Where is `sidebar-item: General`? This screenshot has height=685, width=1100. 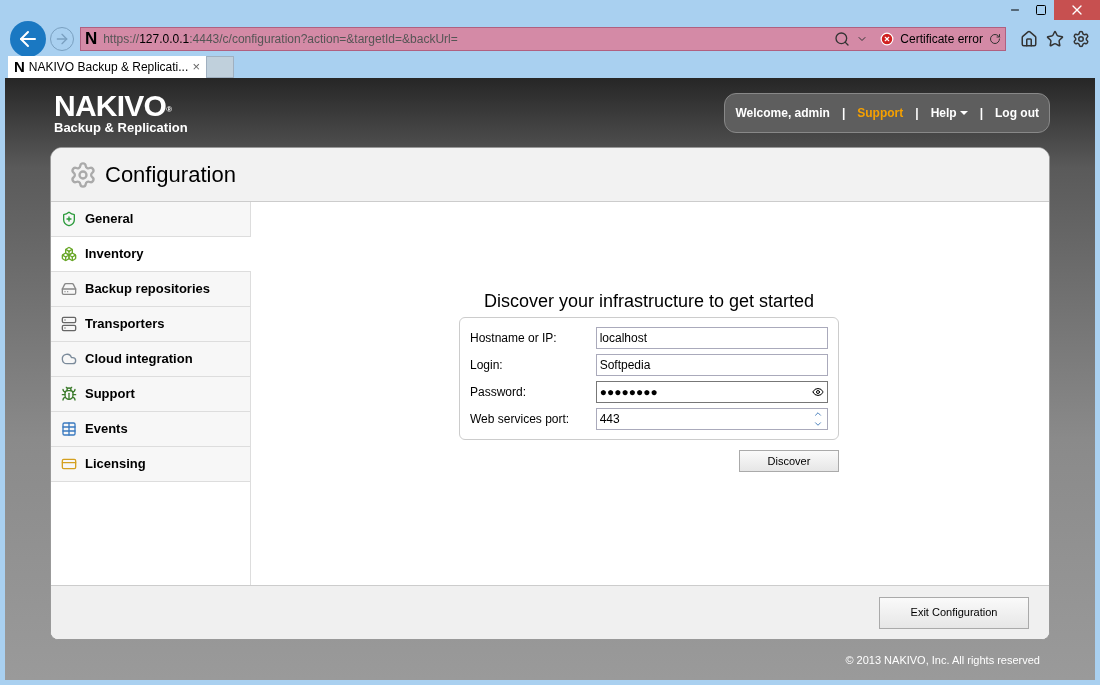 sidebar-item: General is located at coordinates (150, 219).